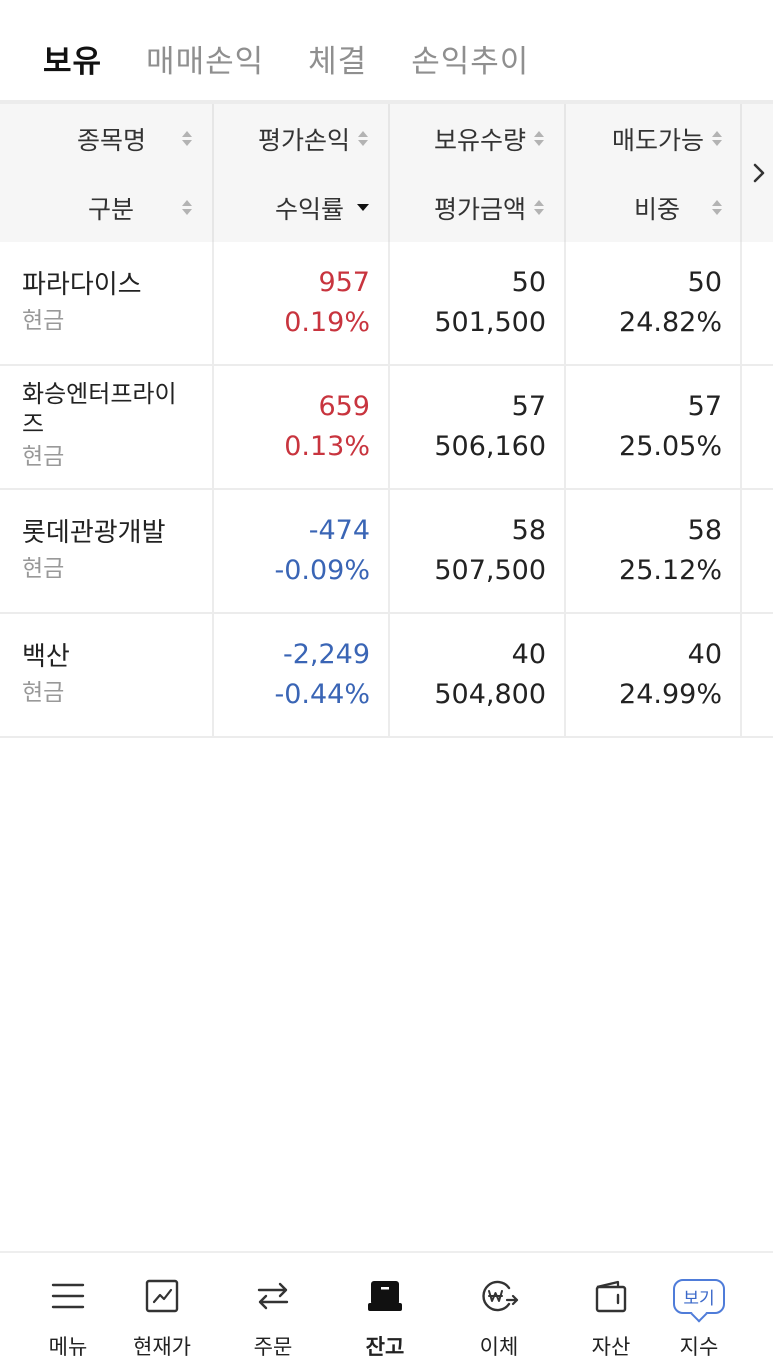 Image resolution: width=773 pixels, height=1366 pixels. I want to click on header-sellable: 매도가능, so click(653, 138).